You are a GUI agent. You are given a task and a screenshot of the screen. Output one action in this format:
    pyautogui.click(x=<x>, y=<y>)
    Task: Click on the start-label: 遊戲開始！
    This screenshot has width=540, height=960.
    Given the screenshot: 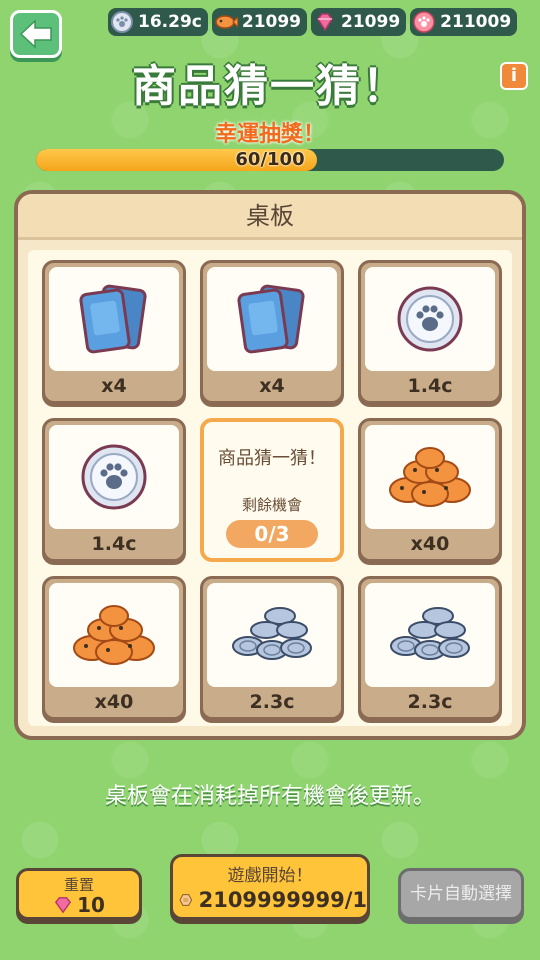 What is the action you would take?
    pyautogui.click(x=270, y=876)
    